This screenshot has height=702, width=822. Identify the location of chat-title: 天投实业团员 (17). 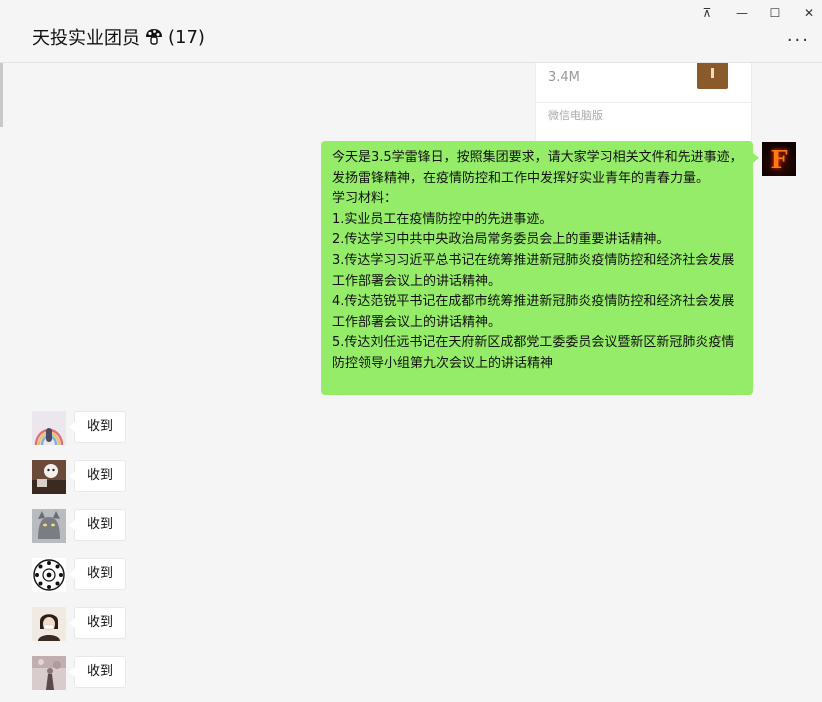
(118, 37).